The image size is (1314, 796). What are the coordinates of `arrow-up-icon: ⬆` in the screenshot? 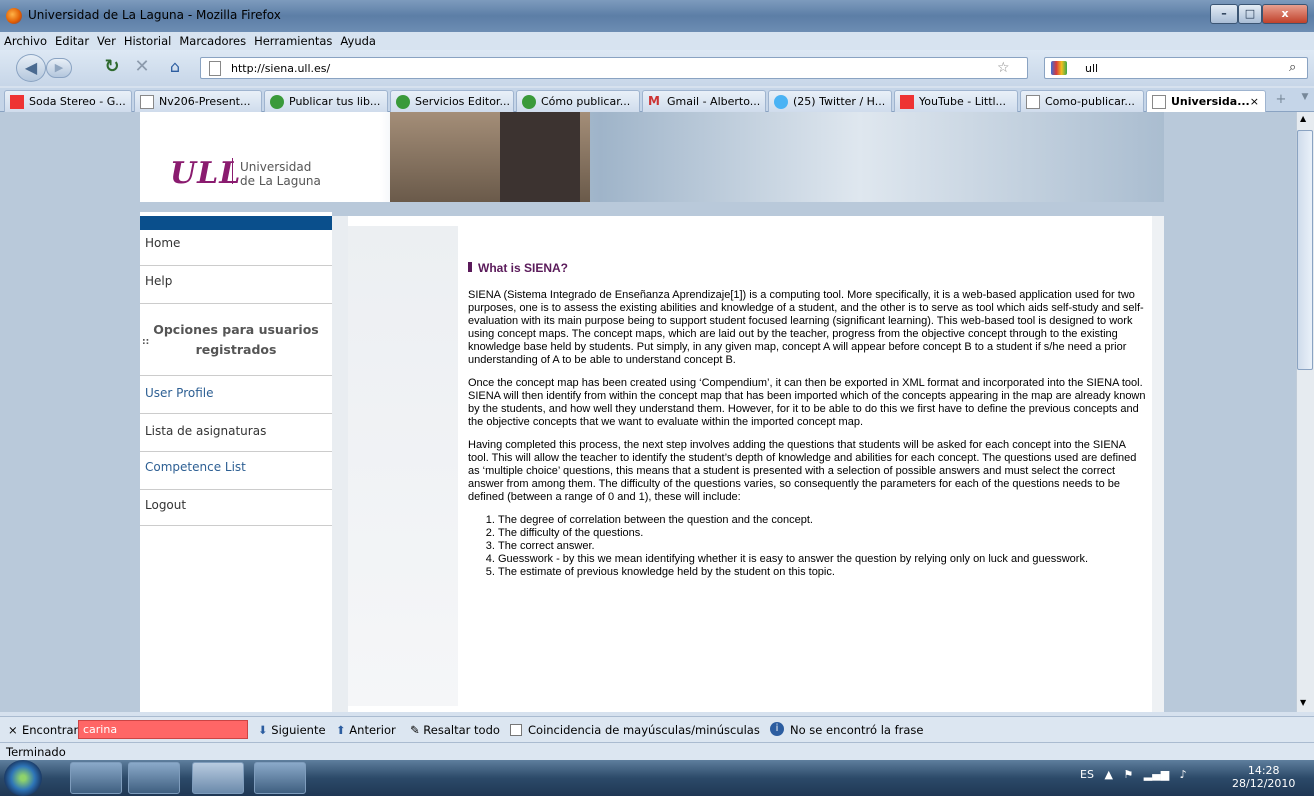 It's located at (341, 730).